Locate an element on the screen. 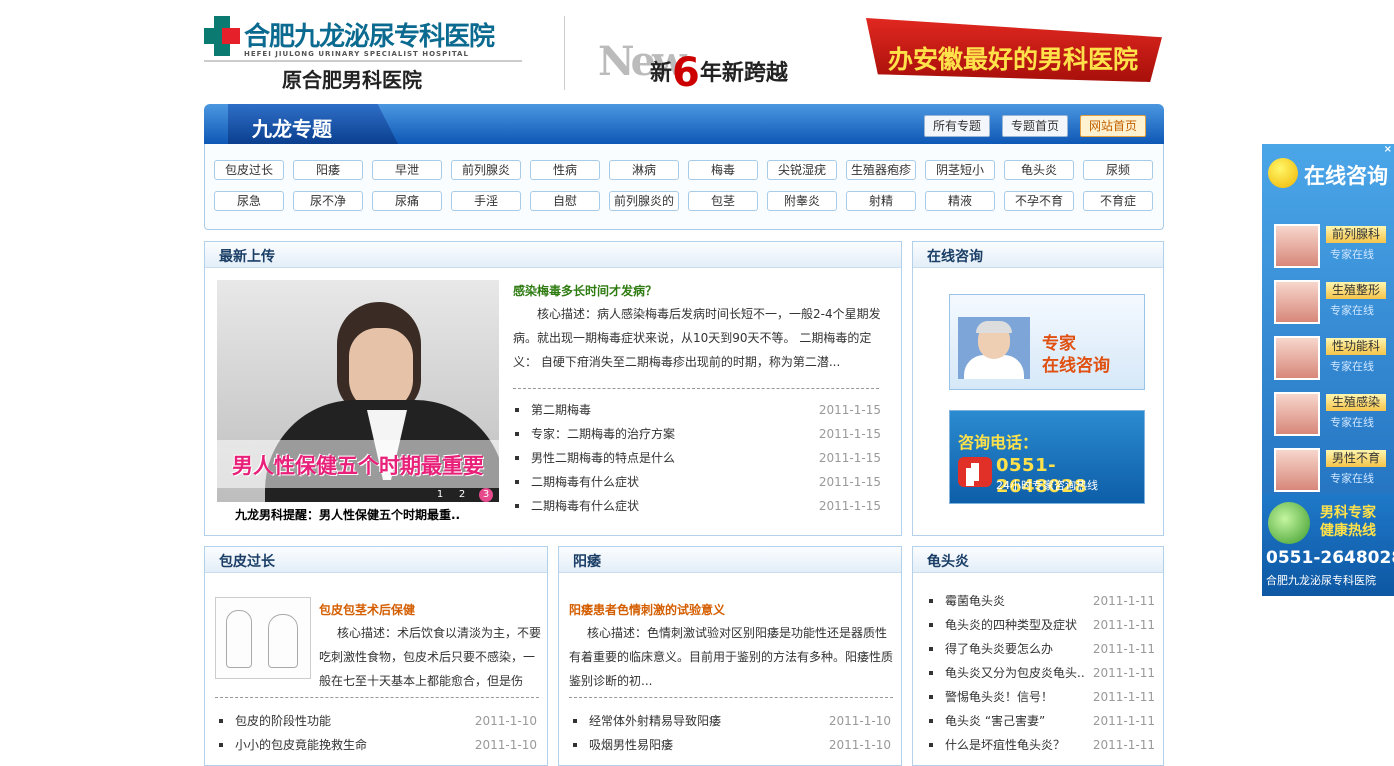  slide-page-3: 3 is located at coordinates (486, 495).